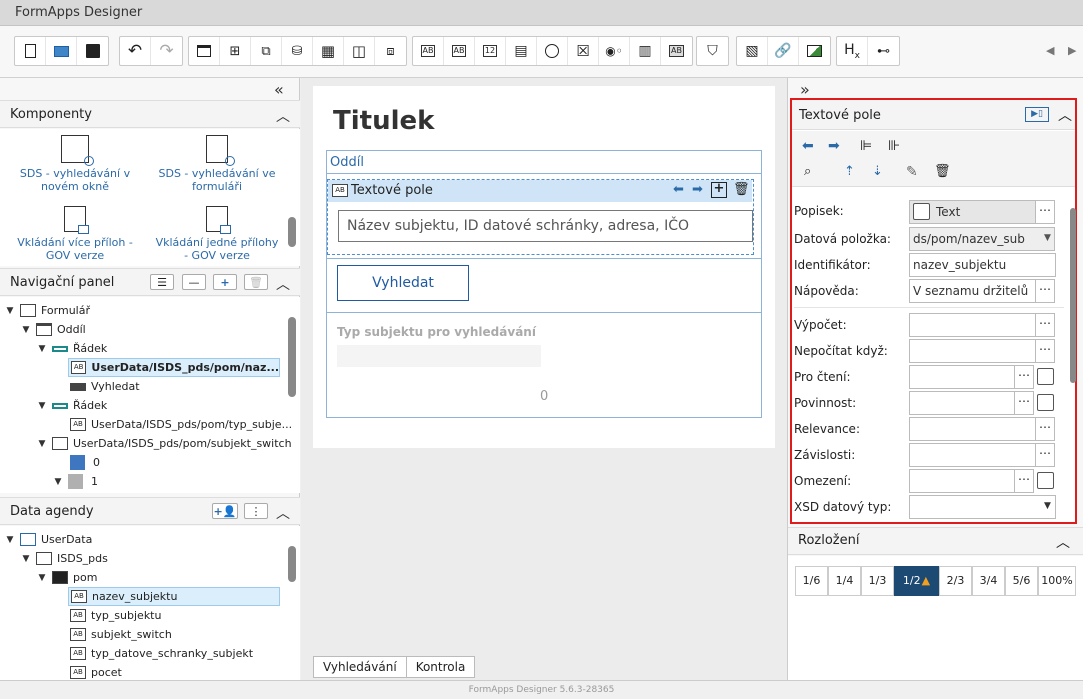 The width and height of the screenshot is (1083, 699). What do you see at coordinates (1045, 455) in the screenshot?
I see `zavislosti-more-button: ⋯` at bounding box center [1045, 455].